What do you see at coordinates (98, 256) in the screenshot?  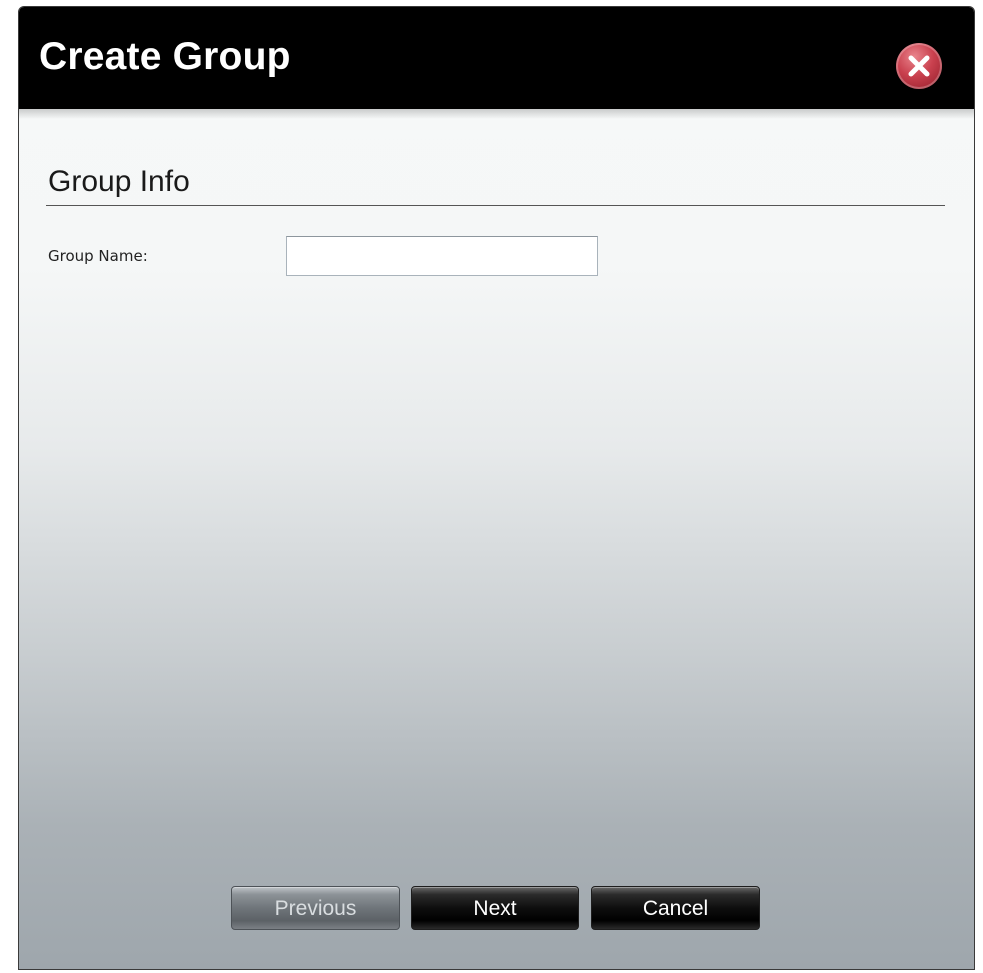 I see `group-name-label: Group Name:` at bounding box center [98, 256].